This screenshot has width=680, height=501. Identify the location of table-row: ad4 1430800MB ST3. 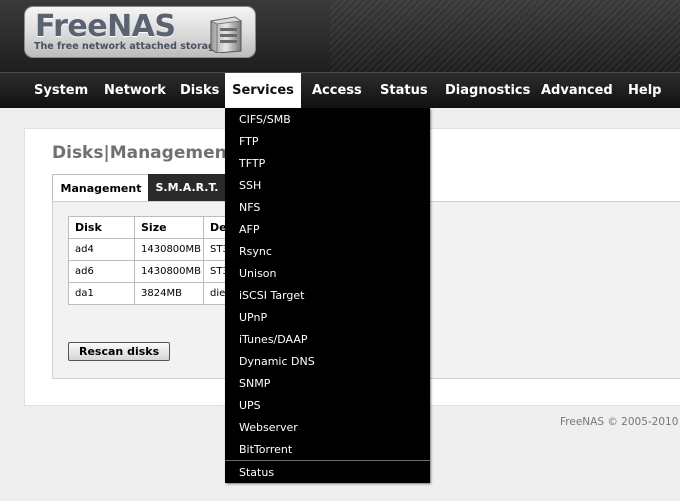
(150, 249).